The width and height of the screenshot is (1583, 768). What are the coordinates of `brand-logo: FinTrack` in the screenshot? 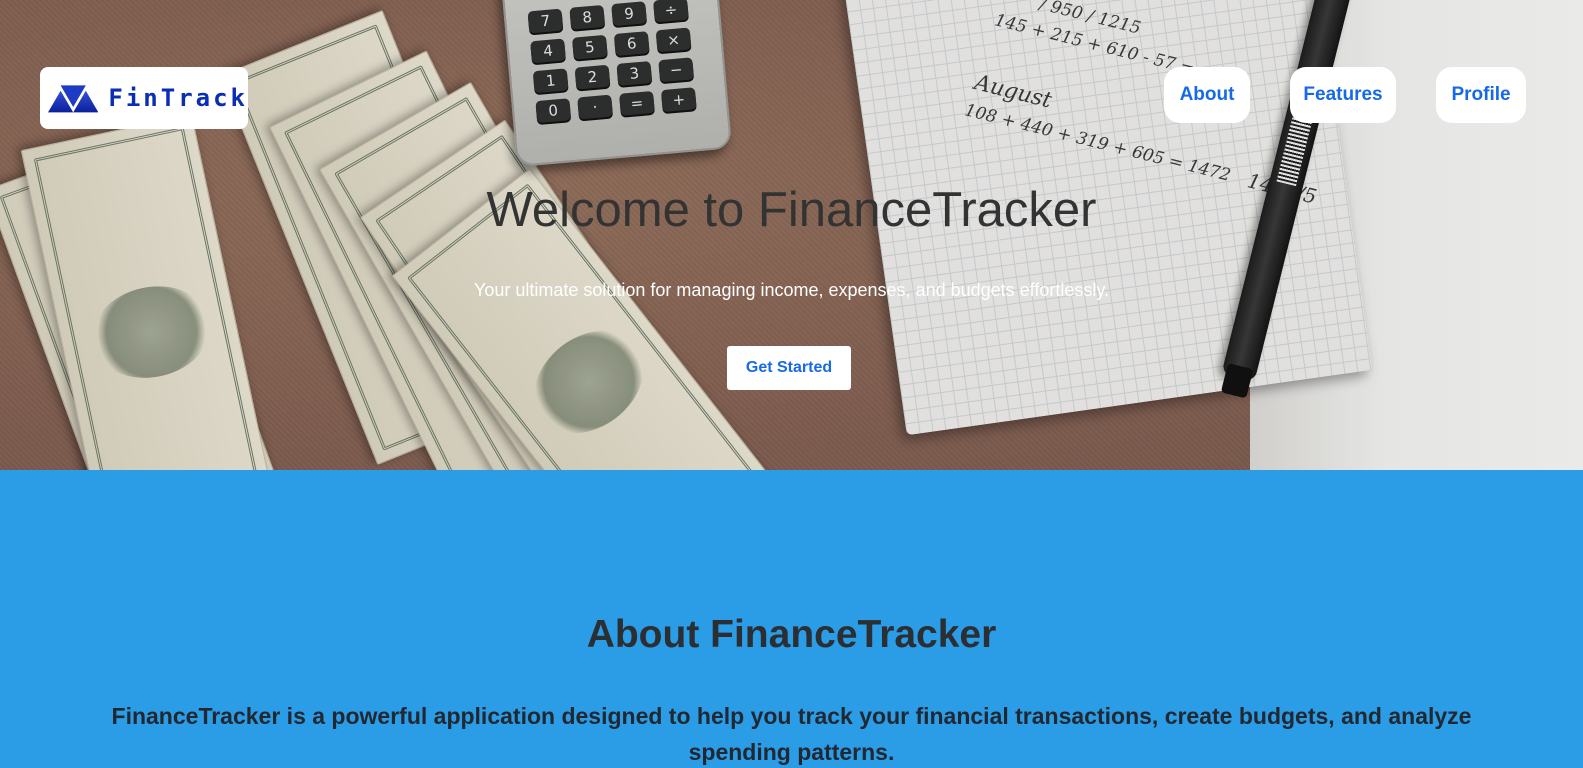 It's located at (144, 98).